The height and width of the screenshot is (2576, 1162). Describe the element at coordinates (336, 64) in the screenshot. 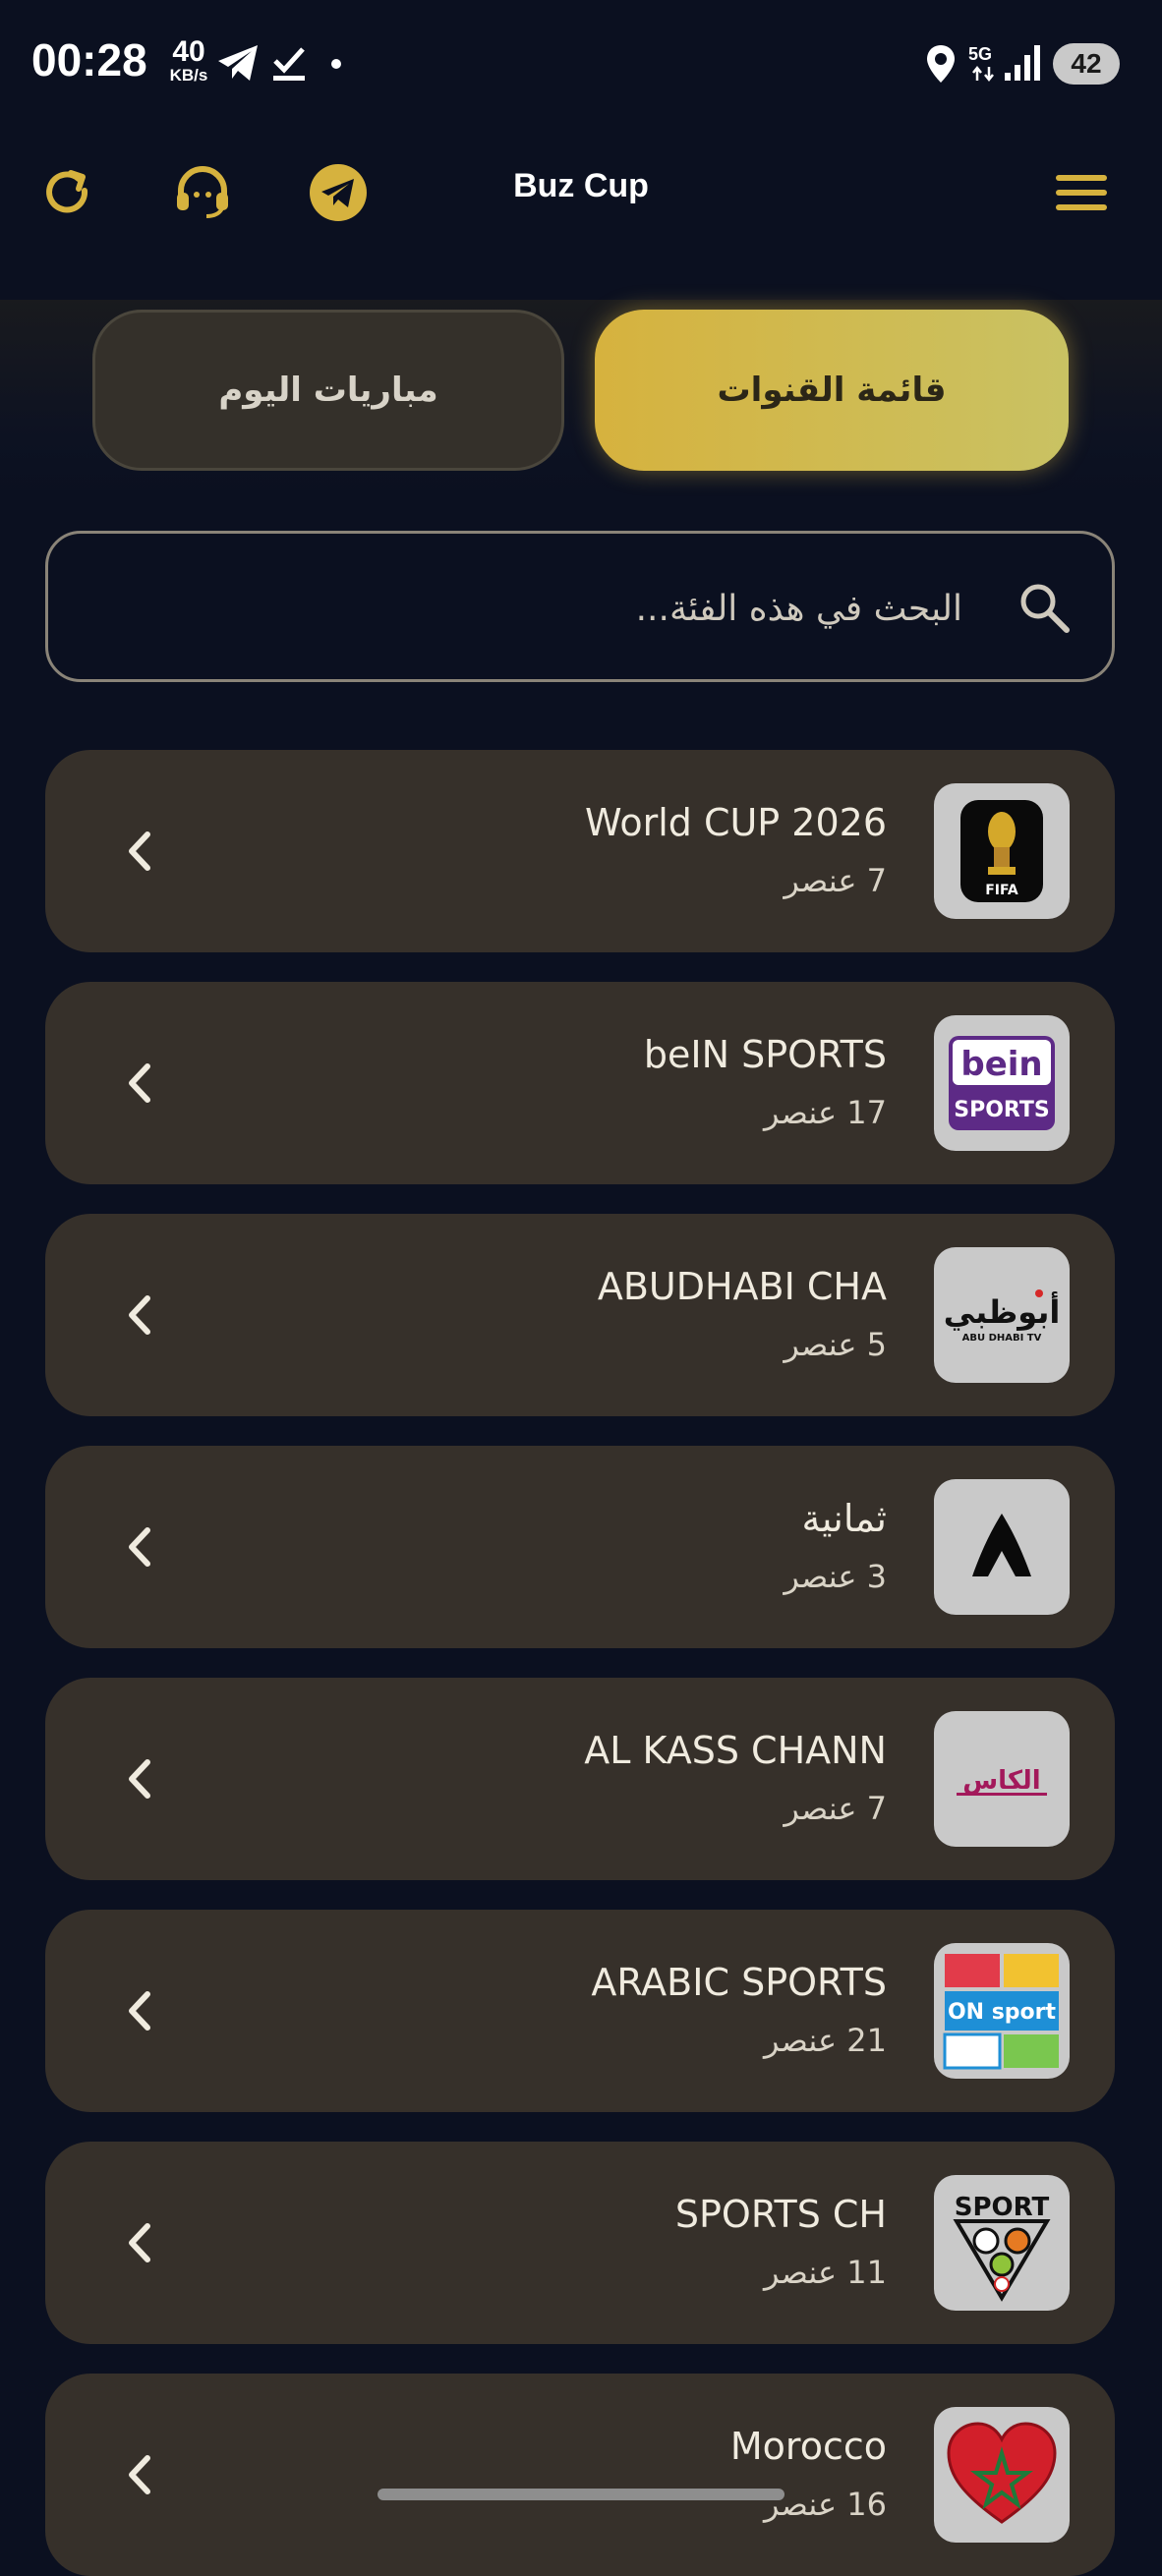

I see `notification-dot-icon` at that location.